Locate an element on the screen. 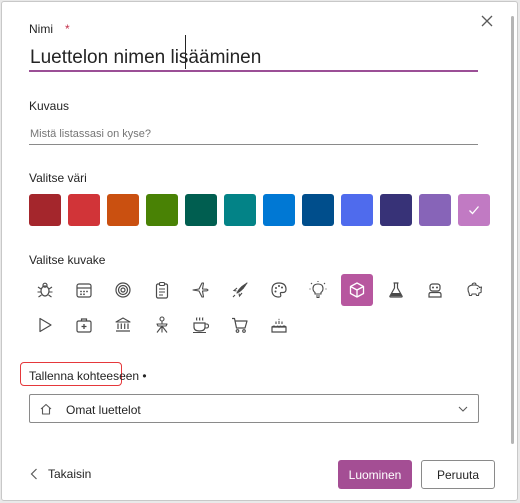 This screenshot has height=503, width=520. chevron-down-icon is located at coordinates (463, 409).